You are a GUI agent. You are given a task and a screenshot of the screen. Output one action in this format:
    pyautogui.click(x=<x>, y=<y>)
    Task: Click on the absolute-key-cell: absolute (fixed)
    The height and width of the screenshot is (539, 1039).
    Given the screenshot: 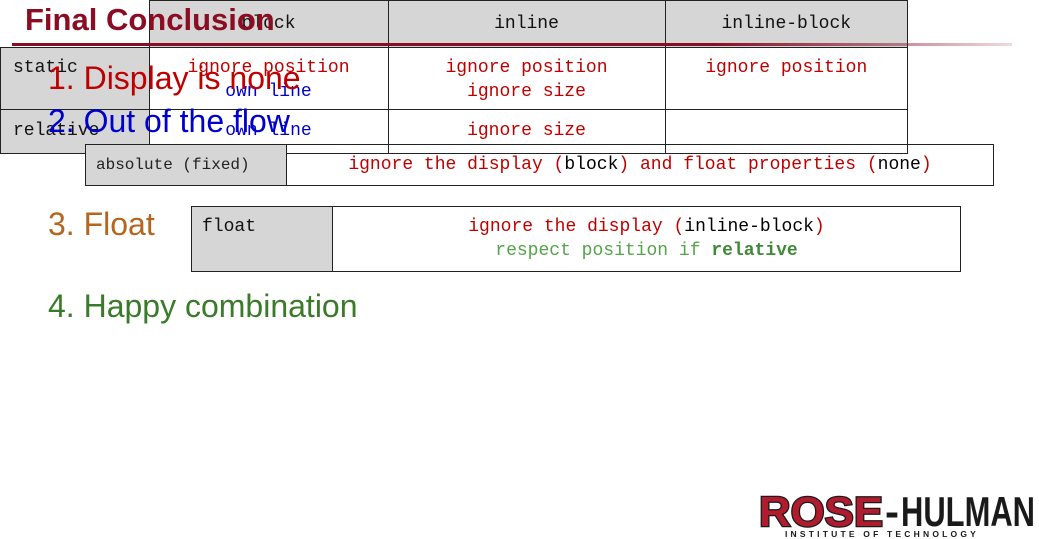 What is the action you would take?
    pyautogui.click(x=186, y=165)
    